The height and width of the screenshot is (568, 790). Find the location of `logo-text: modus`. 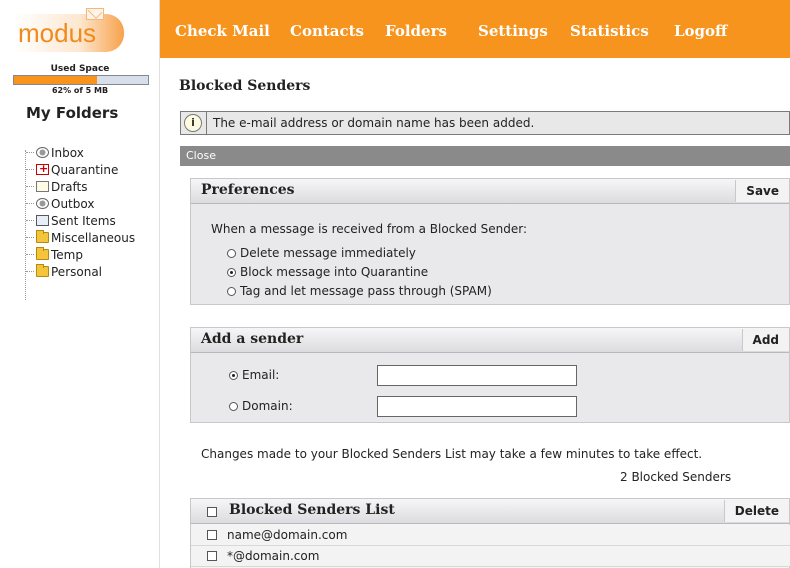

logo-text: modus is located at coordinates (57, 33).